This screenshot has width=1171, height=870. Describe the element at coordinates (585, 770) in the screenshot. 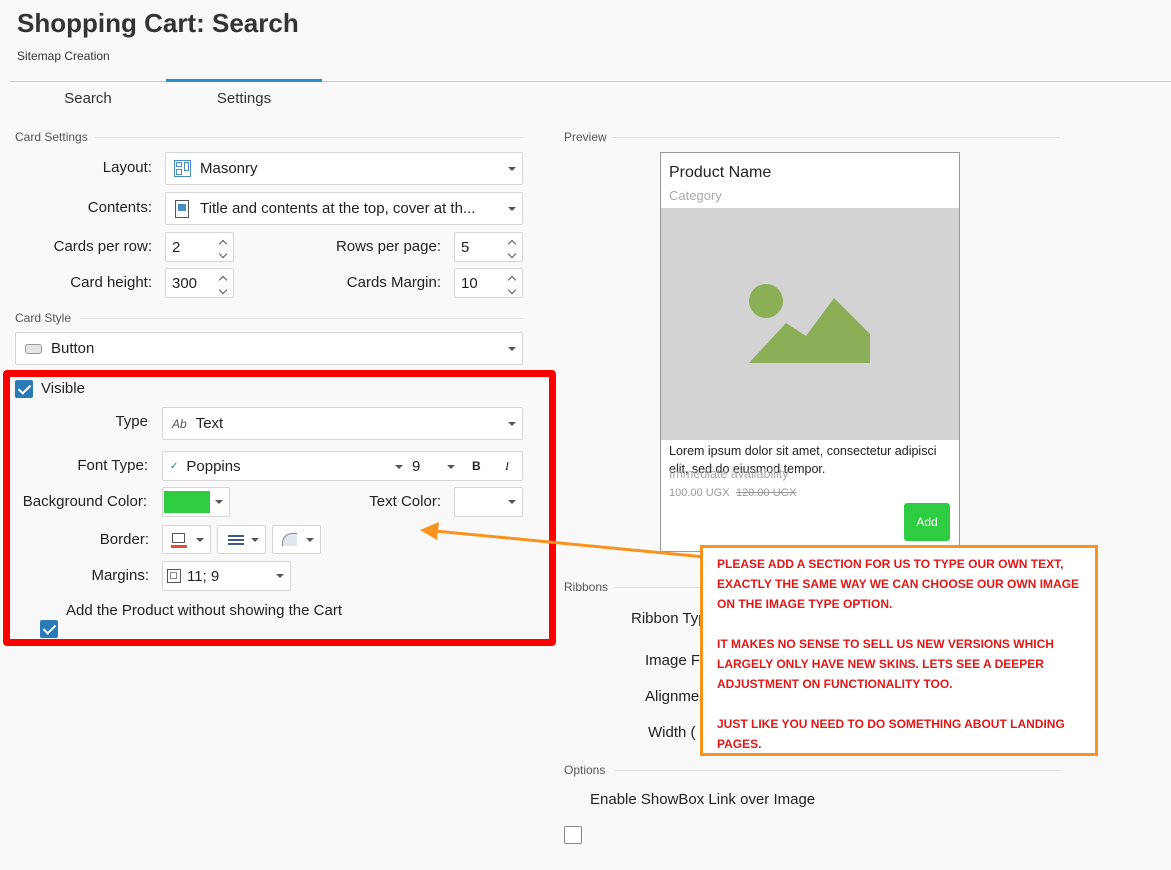

I see `section-options: Options` at that location.